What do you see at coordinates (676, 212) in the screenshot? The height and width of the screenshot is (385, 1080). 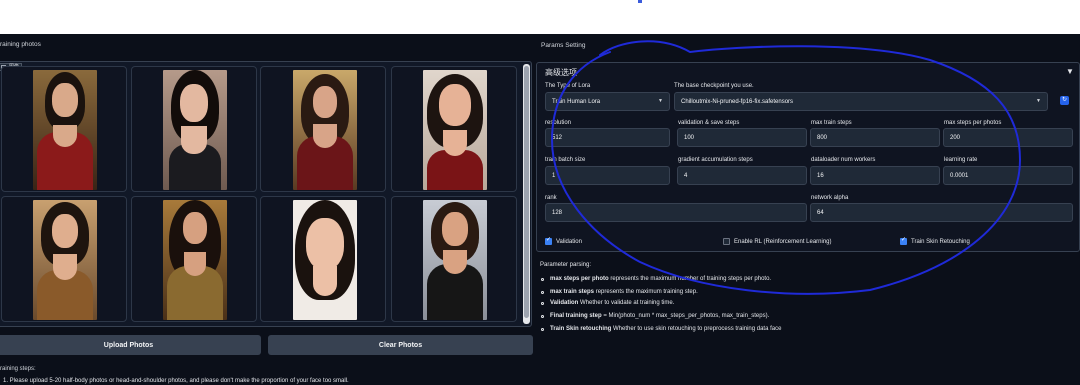 I see `rank-input: 128` at bounding box center [676, 212].